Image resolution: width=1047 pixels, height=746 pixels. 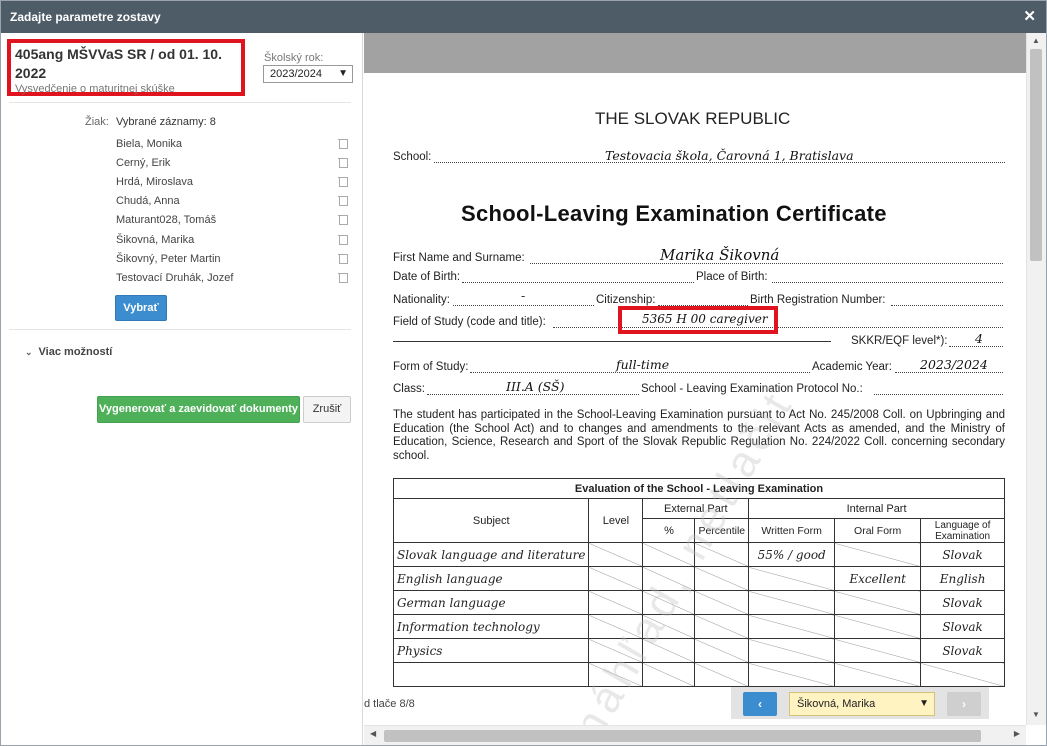 What do you see at coordinates (698, 602) in the screenshot?
I see `table-row: German language Slovak` at bounding box center [698, 602].